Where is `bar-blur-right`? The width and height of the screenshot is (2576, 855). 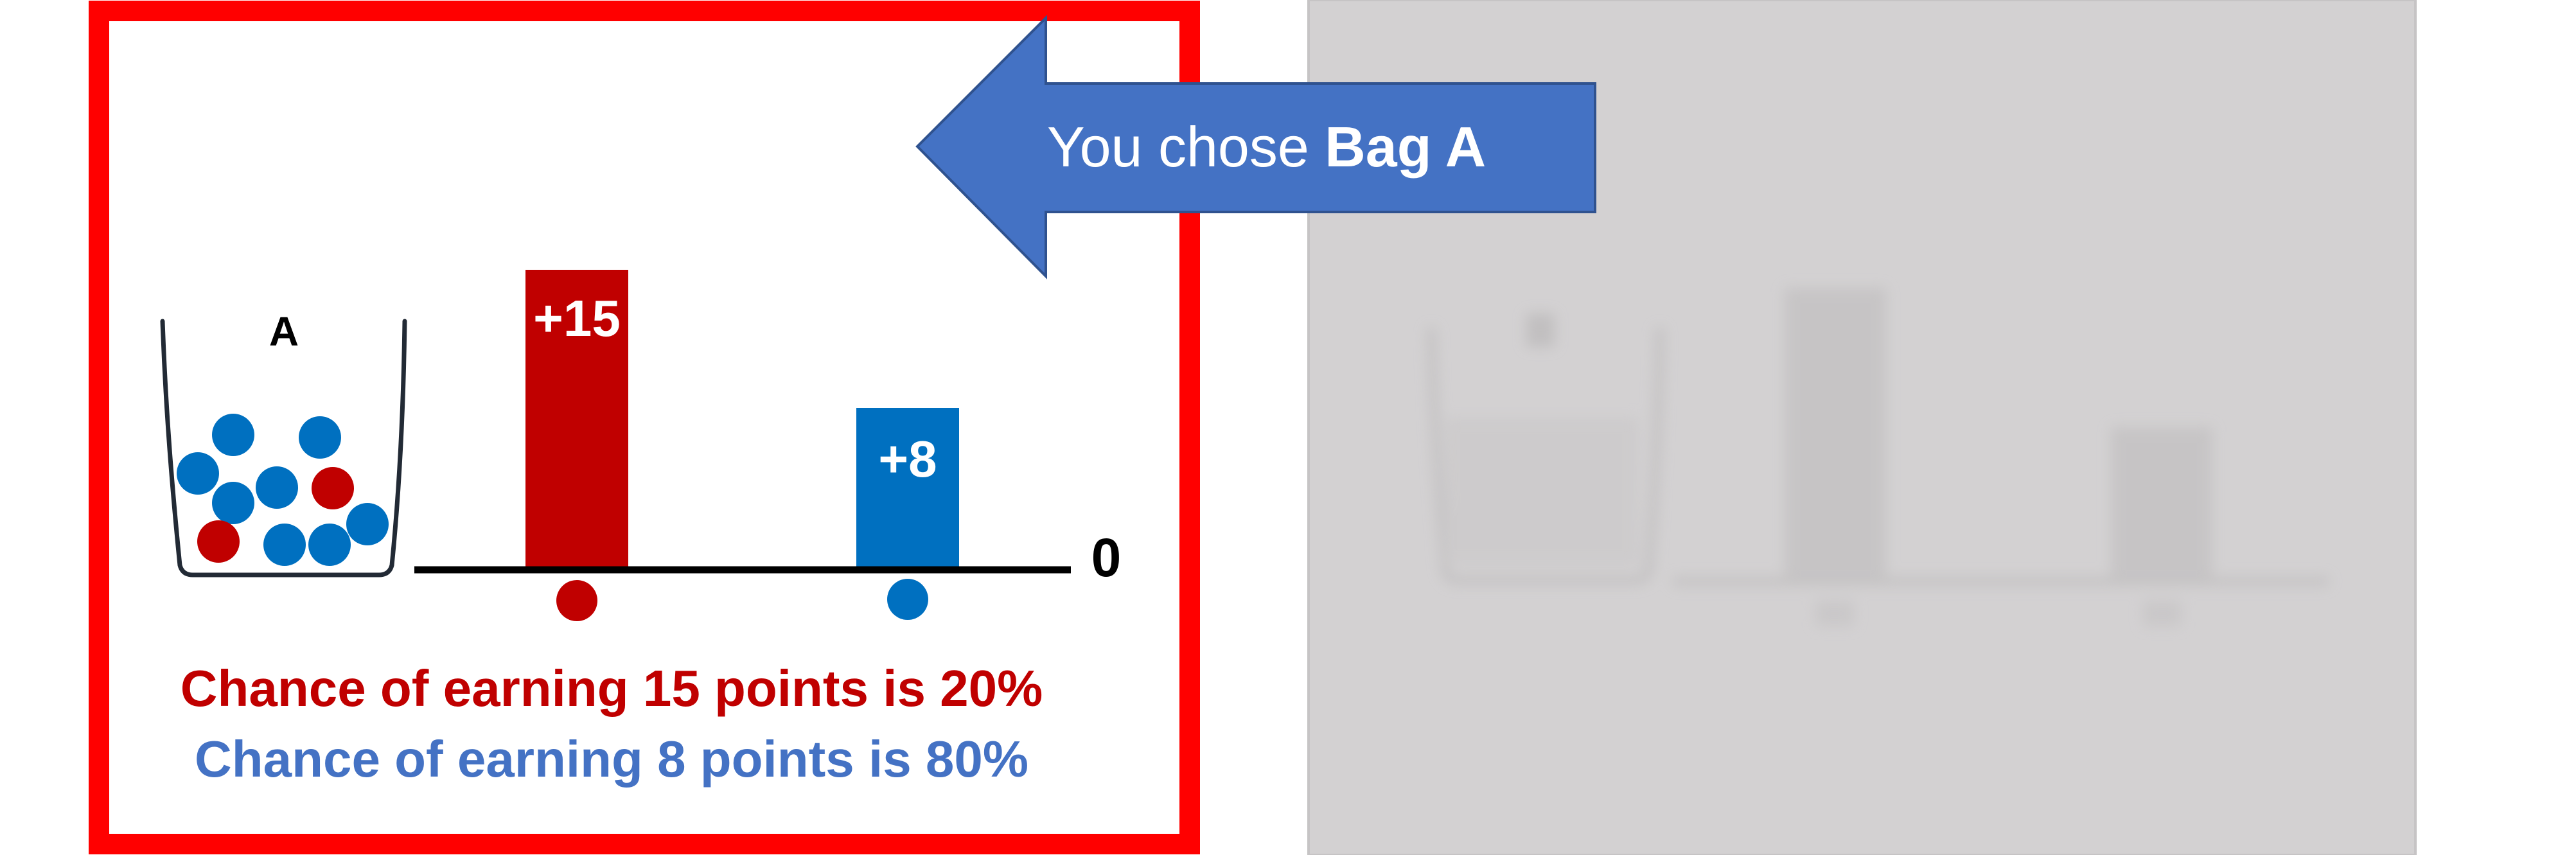 bar-blur-right is located at coordinates (2161, 504).